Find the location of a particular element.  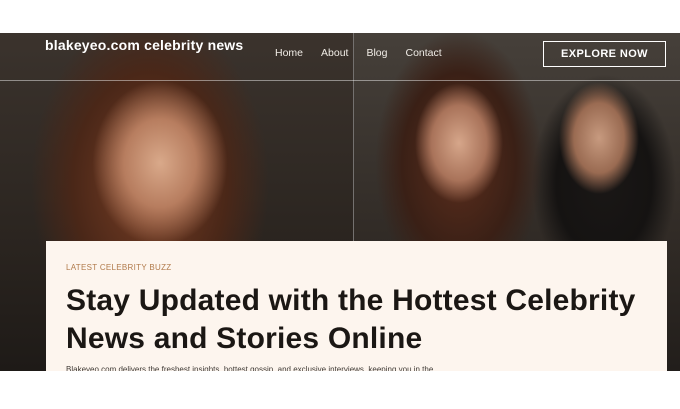

hero-kicker: LATEST CELEBRITY BUZZ is located at coordinates (119, 267).